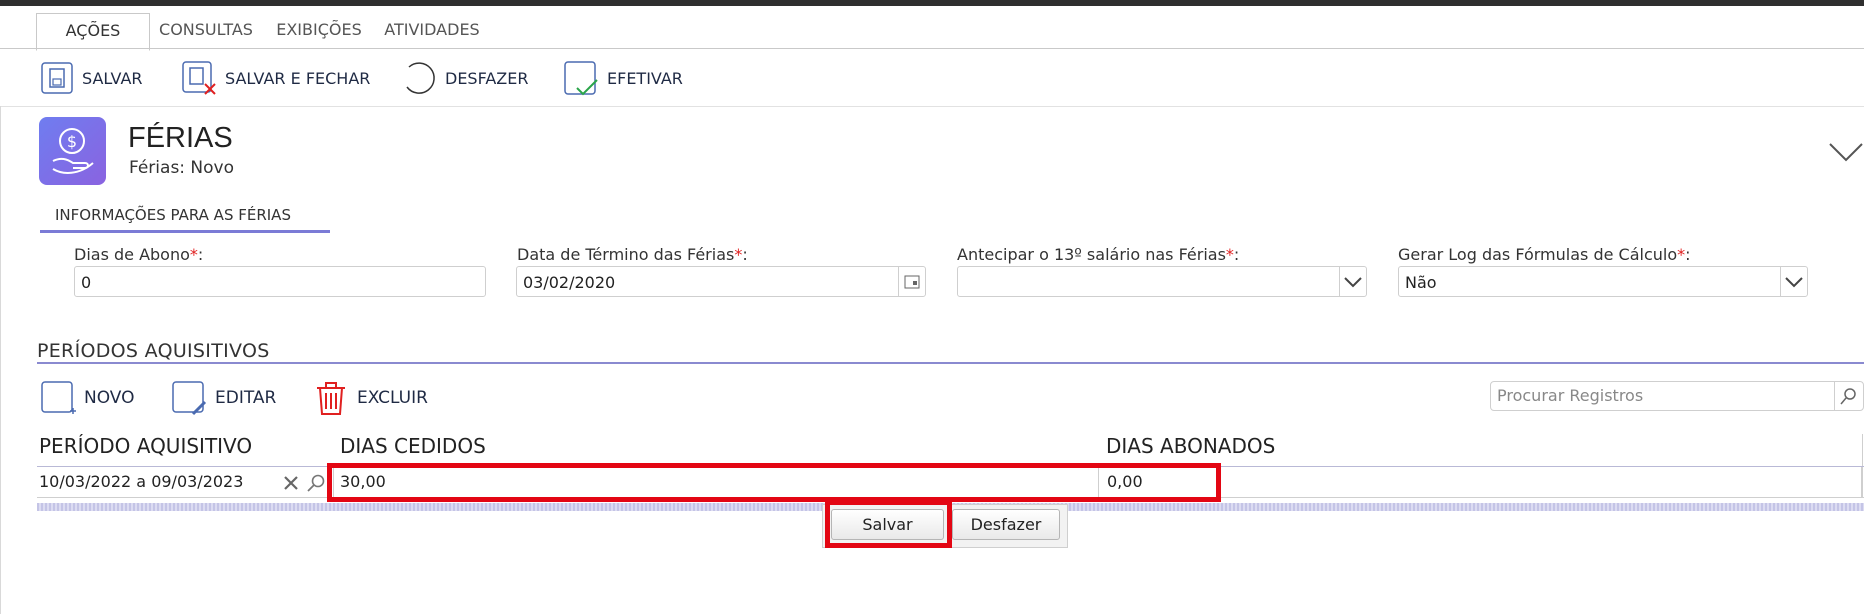 The width and height of the screenshot is (1864, 614). Describe the element at coordinates (153, 351) in the screenshot. I see `periods-title: PERÍODOS AQUISITIVOS` at that location.